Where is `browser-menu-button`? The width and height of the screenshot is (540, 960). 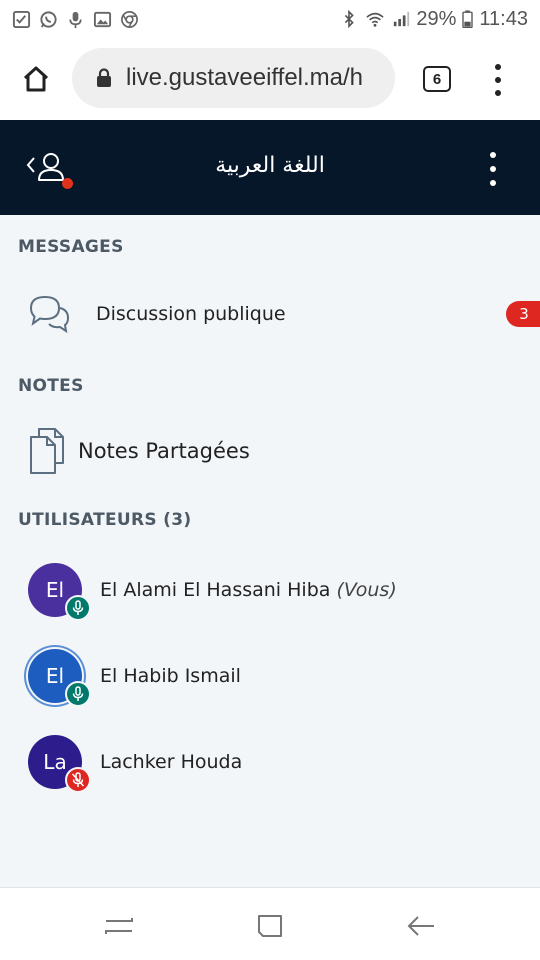 browser-menu-button is located at coordinates (498, 80).